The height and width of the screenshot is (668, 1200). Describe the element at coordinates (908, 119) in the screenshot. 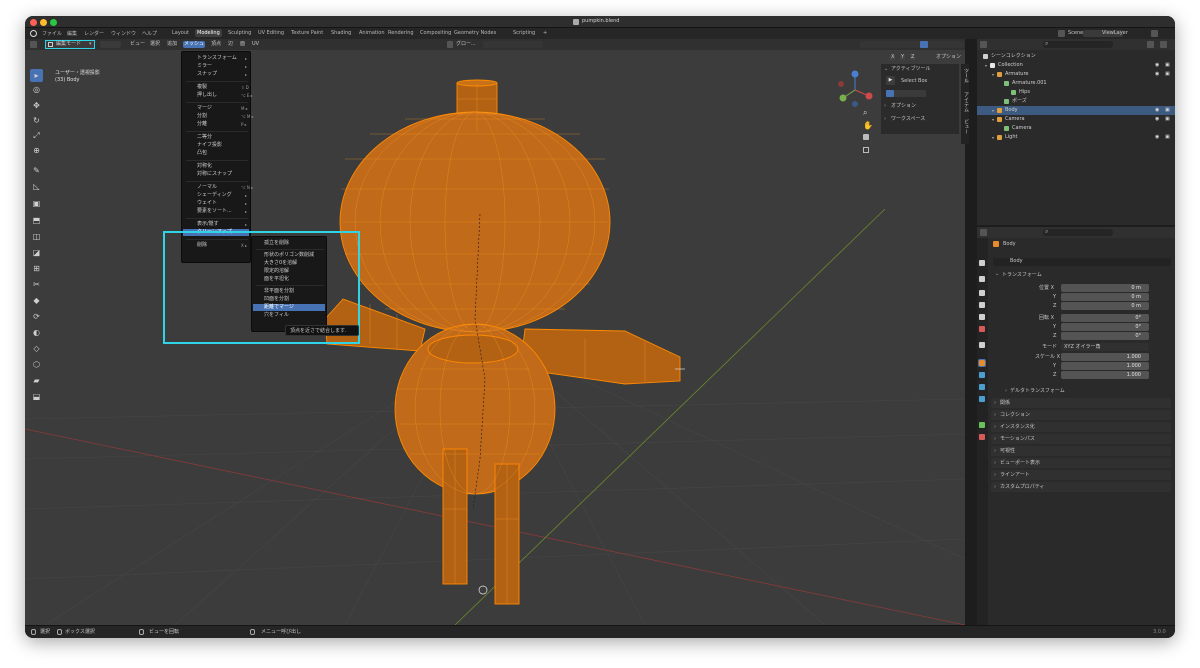

I see `workspace-panel: ワークスペース` at that location.